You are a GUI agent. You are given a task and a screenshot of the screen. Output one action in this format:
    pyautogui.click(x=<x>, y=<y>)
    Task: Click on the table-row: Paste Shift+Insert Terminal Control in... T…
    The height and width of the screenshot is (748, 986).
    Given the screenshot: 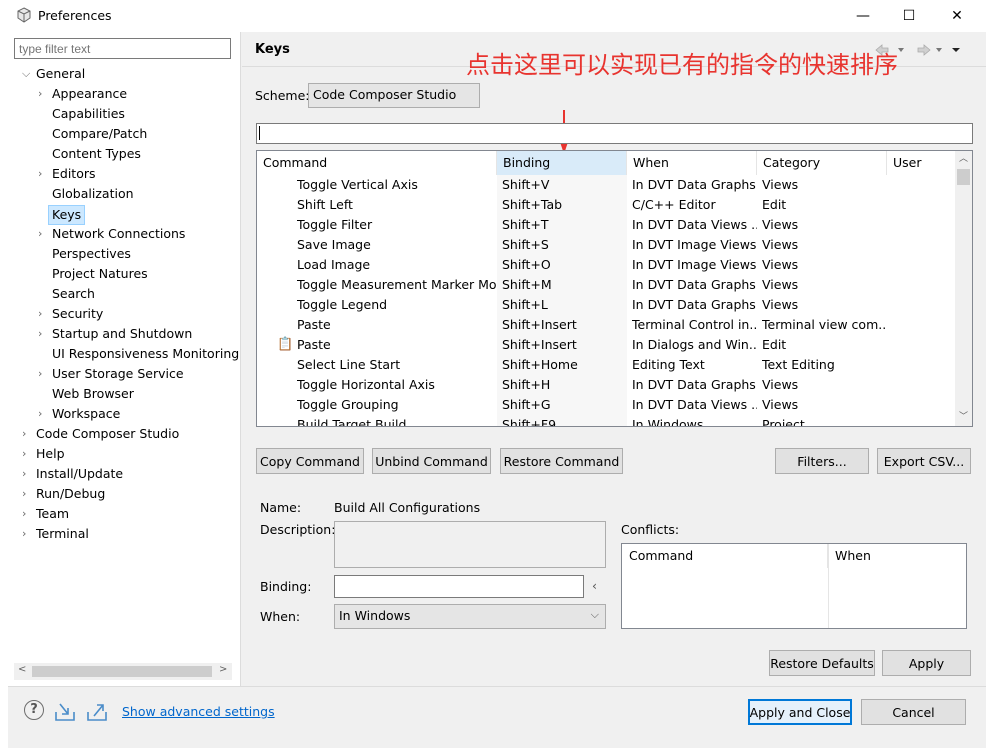 What is the action you would take?
    pyautogui.click(x=607, y=325)
    